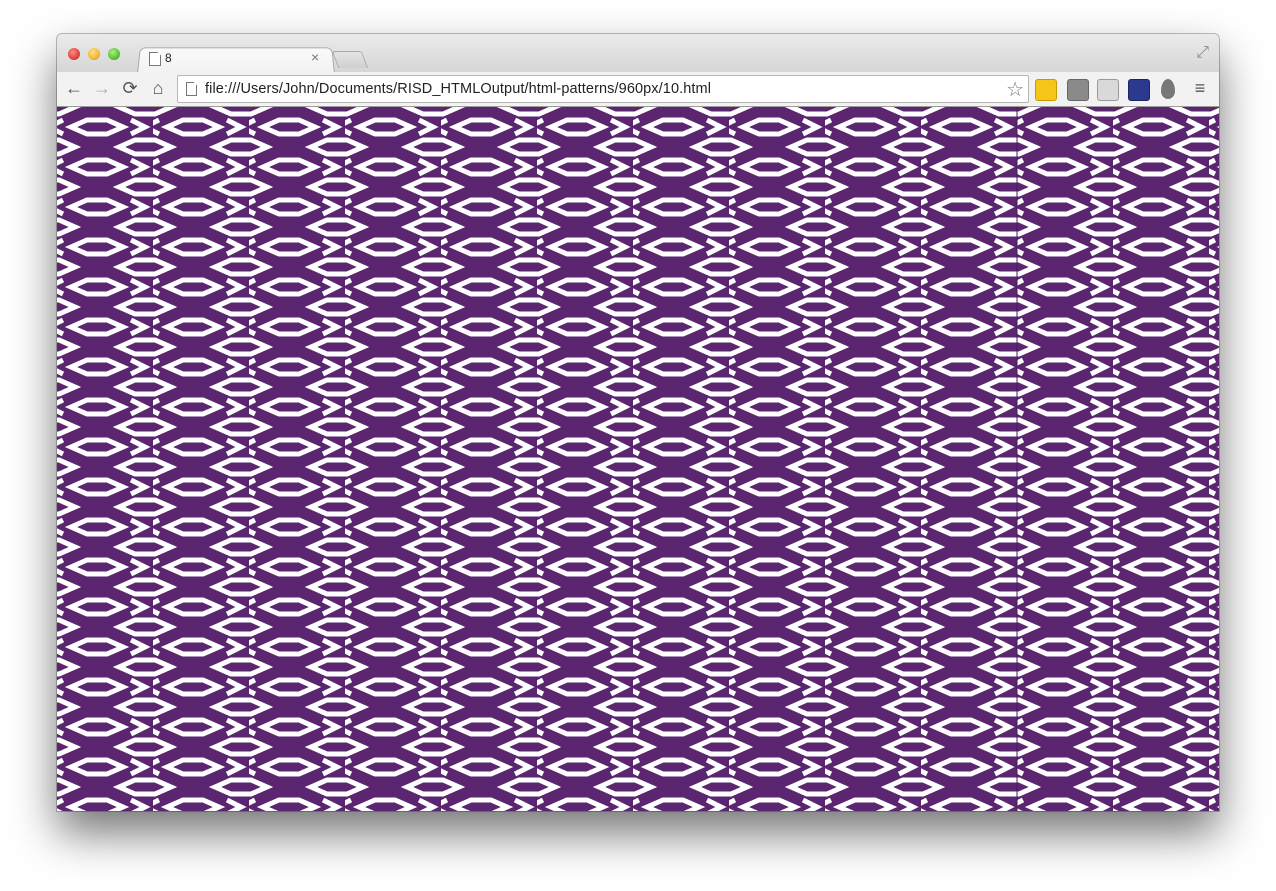  I want to click on document-icon, so click(155, 59).